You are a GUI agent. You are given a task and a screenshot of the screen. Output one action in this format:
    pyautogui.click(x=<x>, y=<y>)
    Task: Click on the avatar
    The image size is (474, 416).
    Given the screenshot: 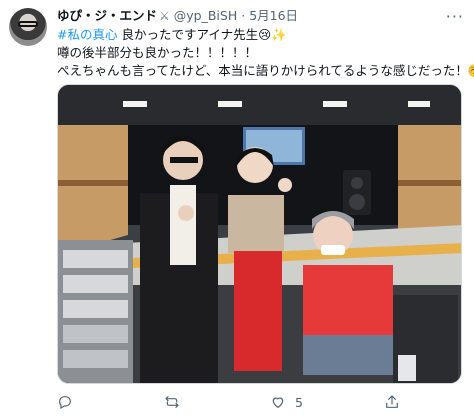 What is the action you would take?
    pyautogui.click(x=28, y=27)
    